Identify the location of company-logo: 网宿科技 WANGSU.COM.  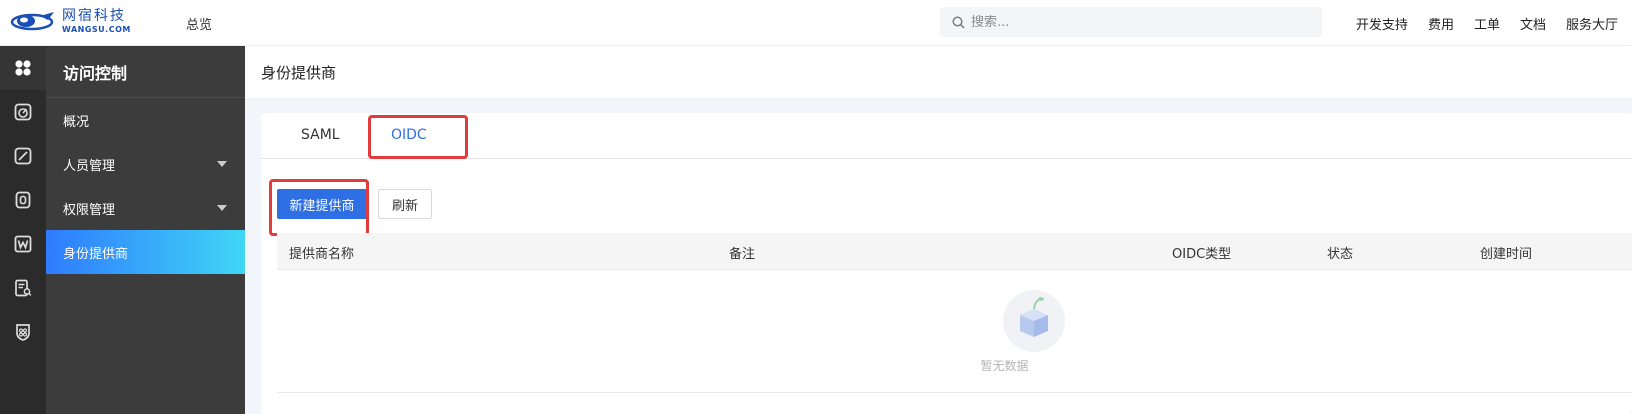
(70, 21).